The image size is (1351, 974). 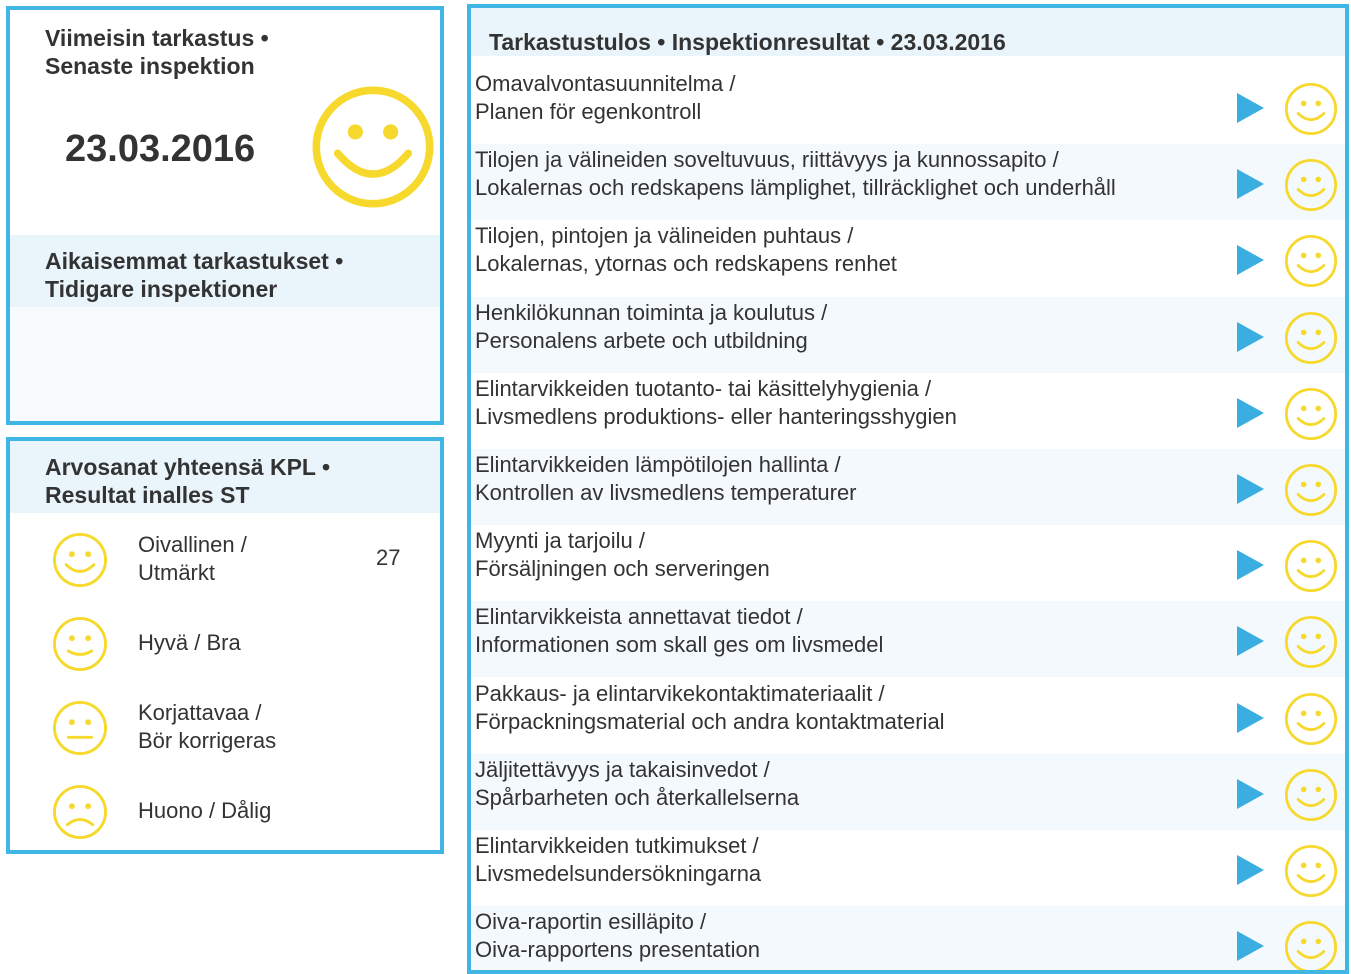 What do you see at coordinates (617, 845) in the screenshot?
I see `criterion-fi: Elintarvikkeiden tutkimukset /` at bounding box center [617, 845].